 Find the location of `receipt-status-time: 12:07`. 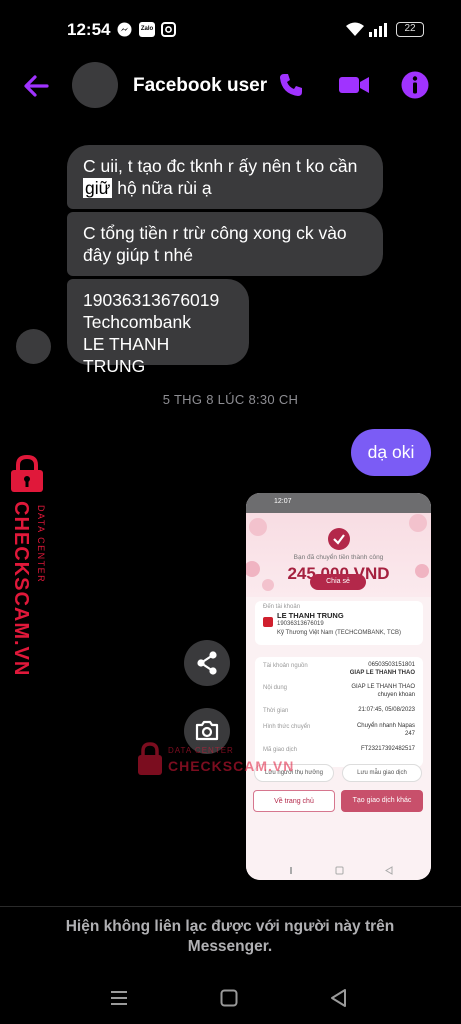

receipt-status-time: 12:07 is located at coordinates (283, 501).